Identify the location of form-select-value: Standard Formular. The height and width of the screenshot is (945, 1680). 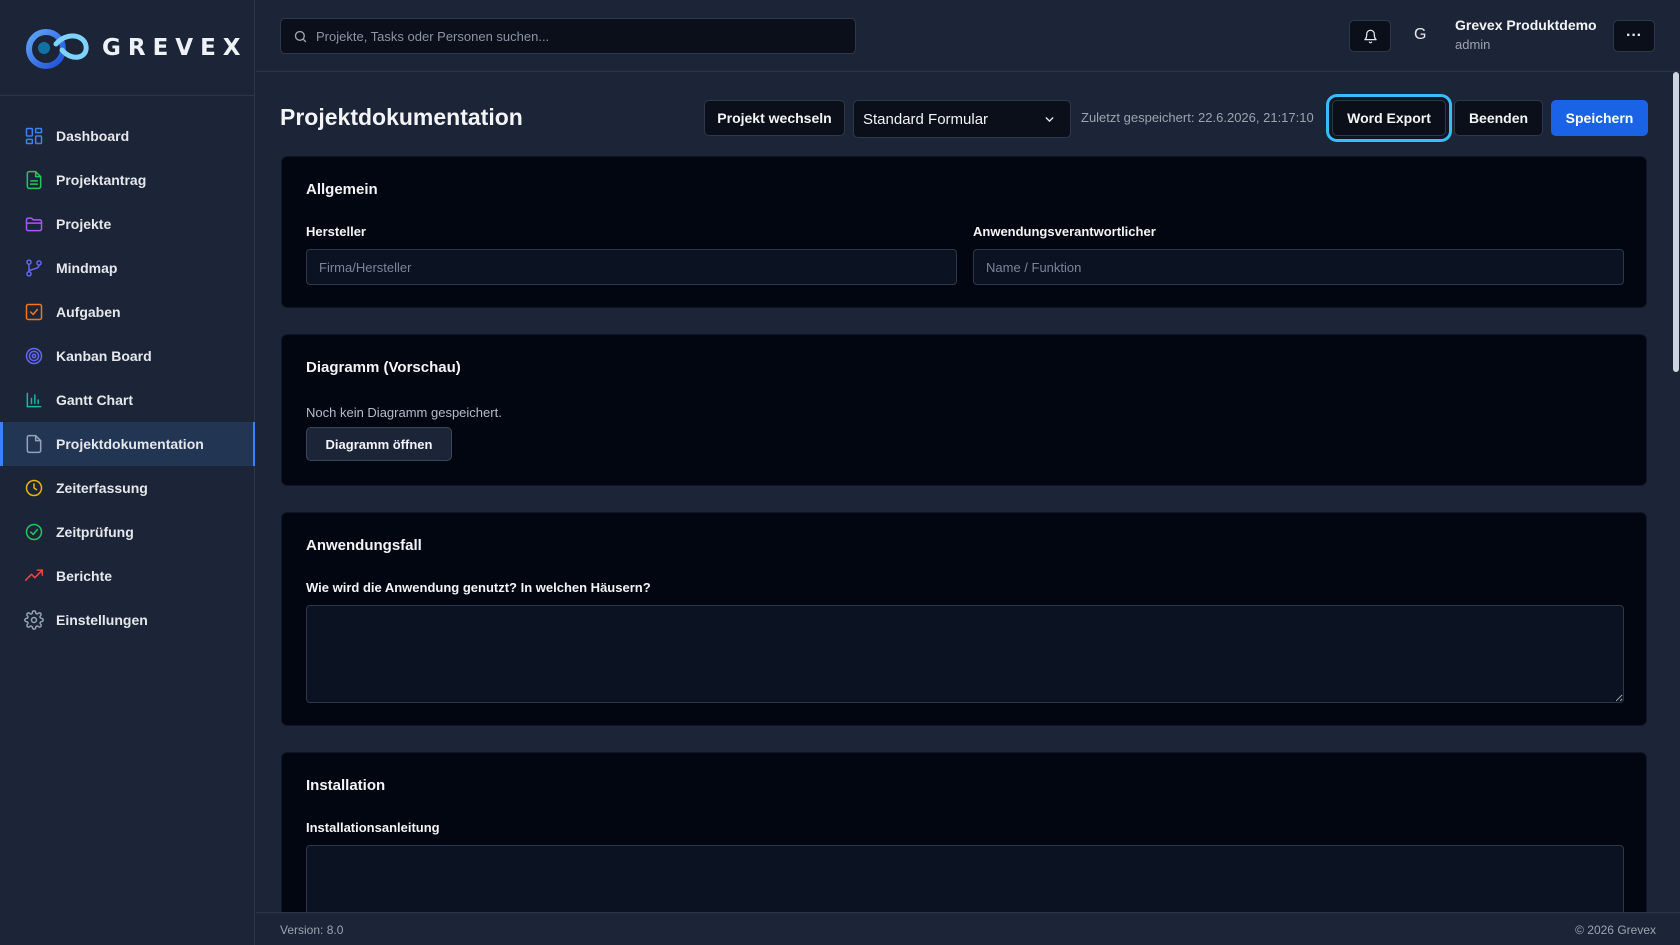
(926, 119).